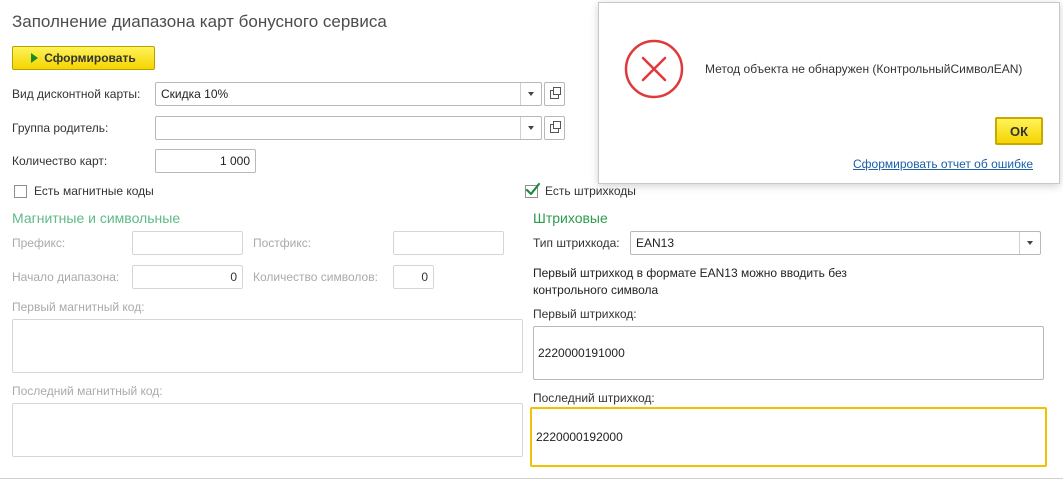 This screenshot has height=480, width=1063. I want to click on error-icon, so click(654, 69).